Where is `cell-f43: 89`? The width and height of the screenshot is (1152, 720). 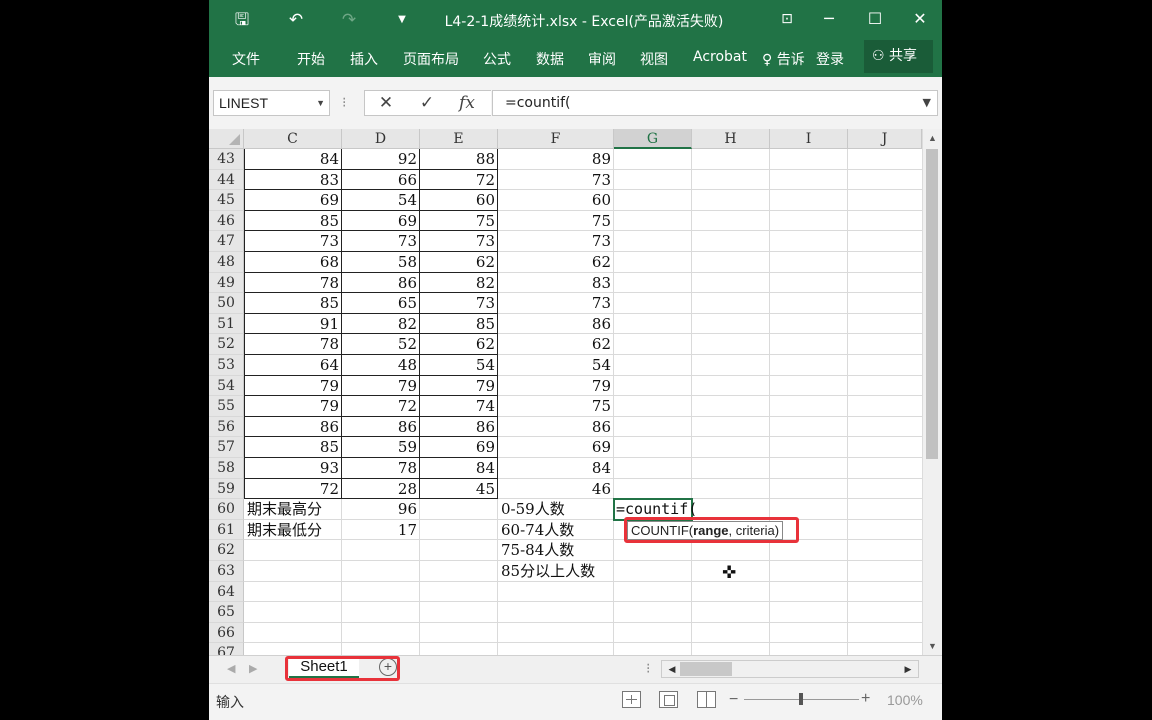
cell-f43: 89 is located at coordinates (556, 159).